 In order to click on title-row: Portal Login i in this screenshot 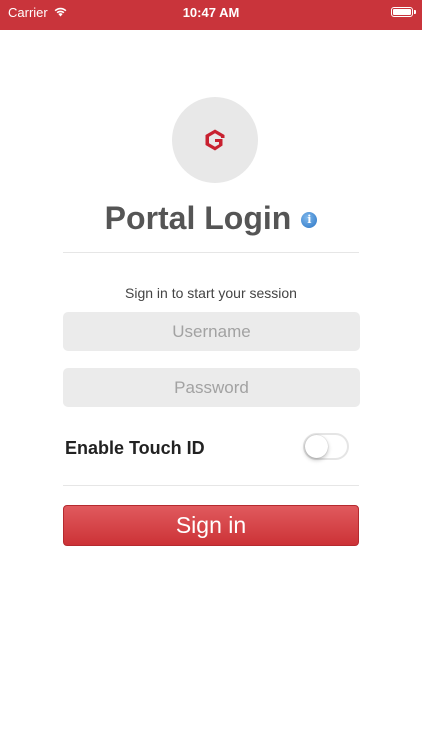, I will do `click(211, 218)`.